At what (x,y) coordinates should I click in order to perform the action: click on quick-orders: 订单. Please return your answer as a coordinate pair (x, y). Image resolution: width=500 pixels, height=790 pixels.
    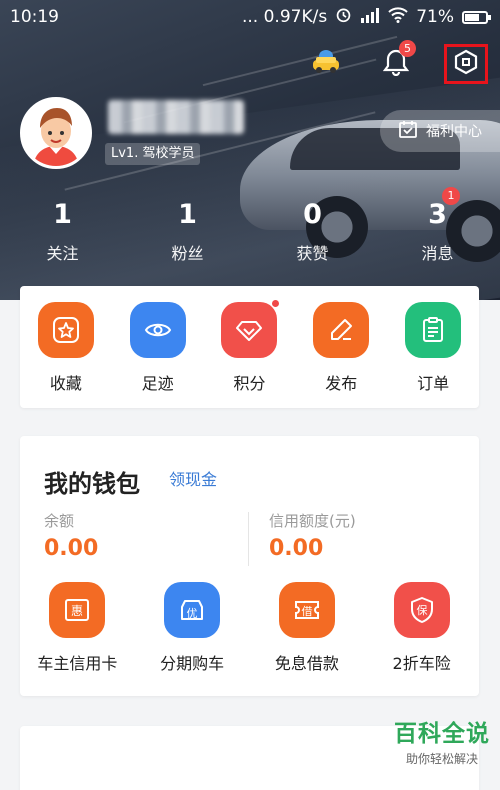
    Looking at the image, I should click on (433, 355).